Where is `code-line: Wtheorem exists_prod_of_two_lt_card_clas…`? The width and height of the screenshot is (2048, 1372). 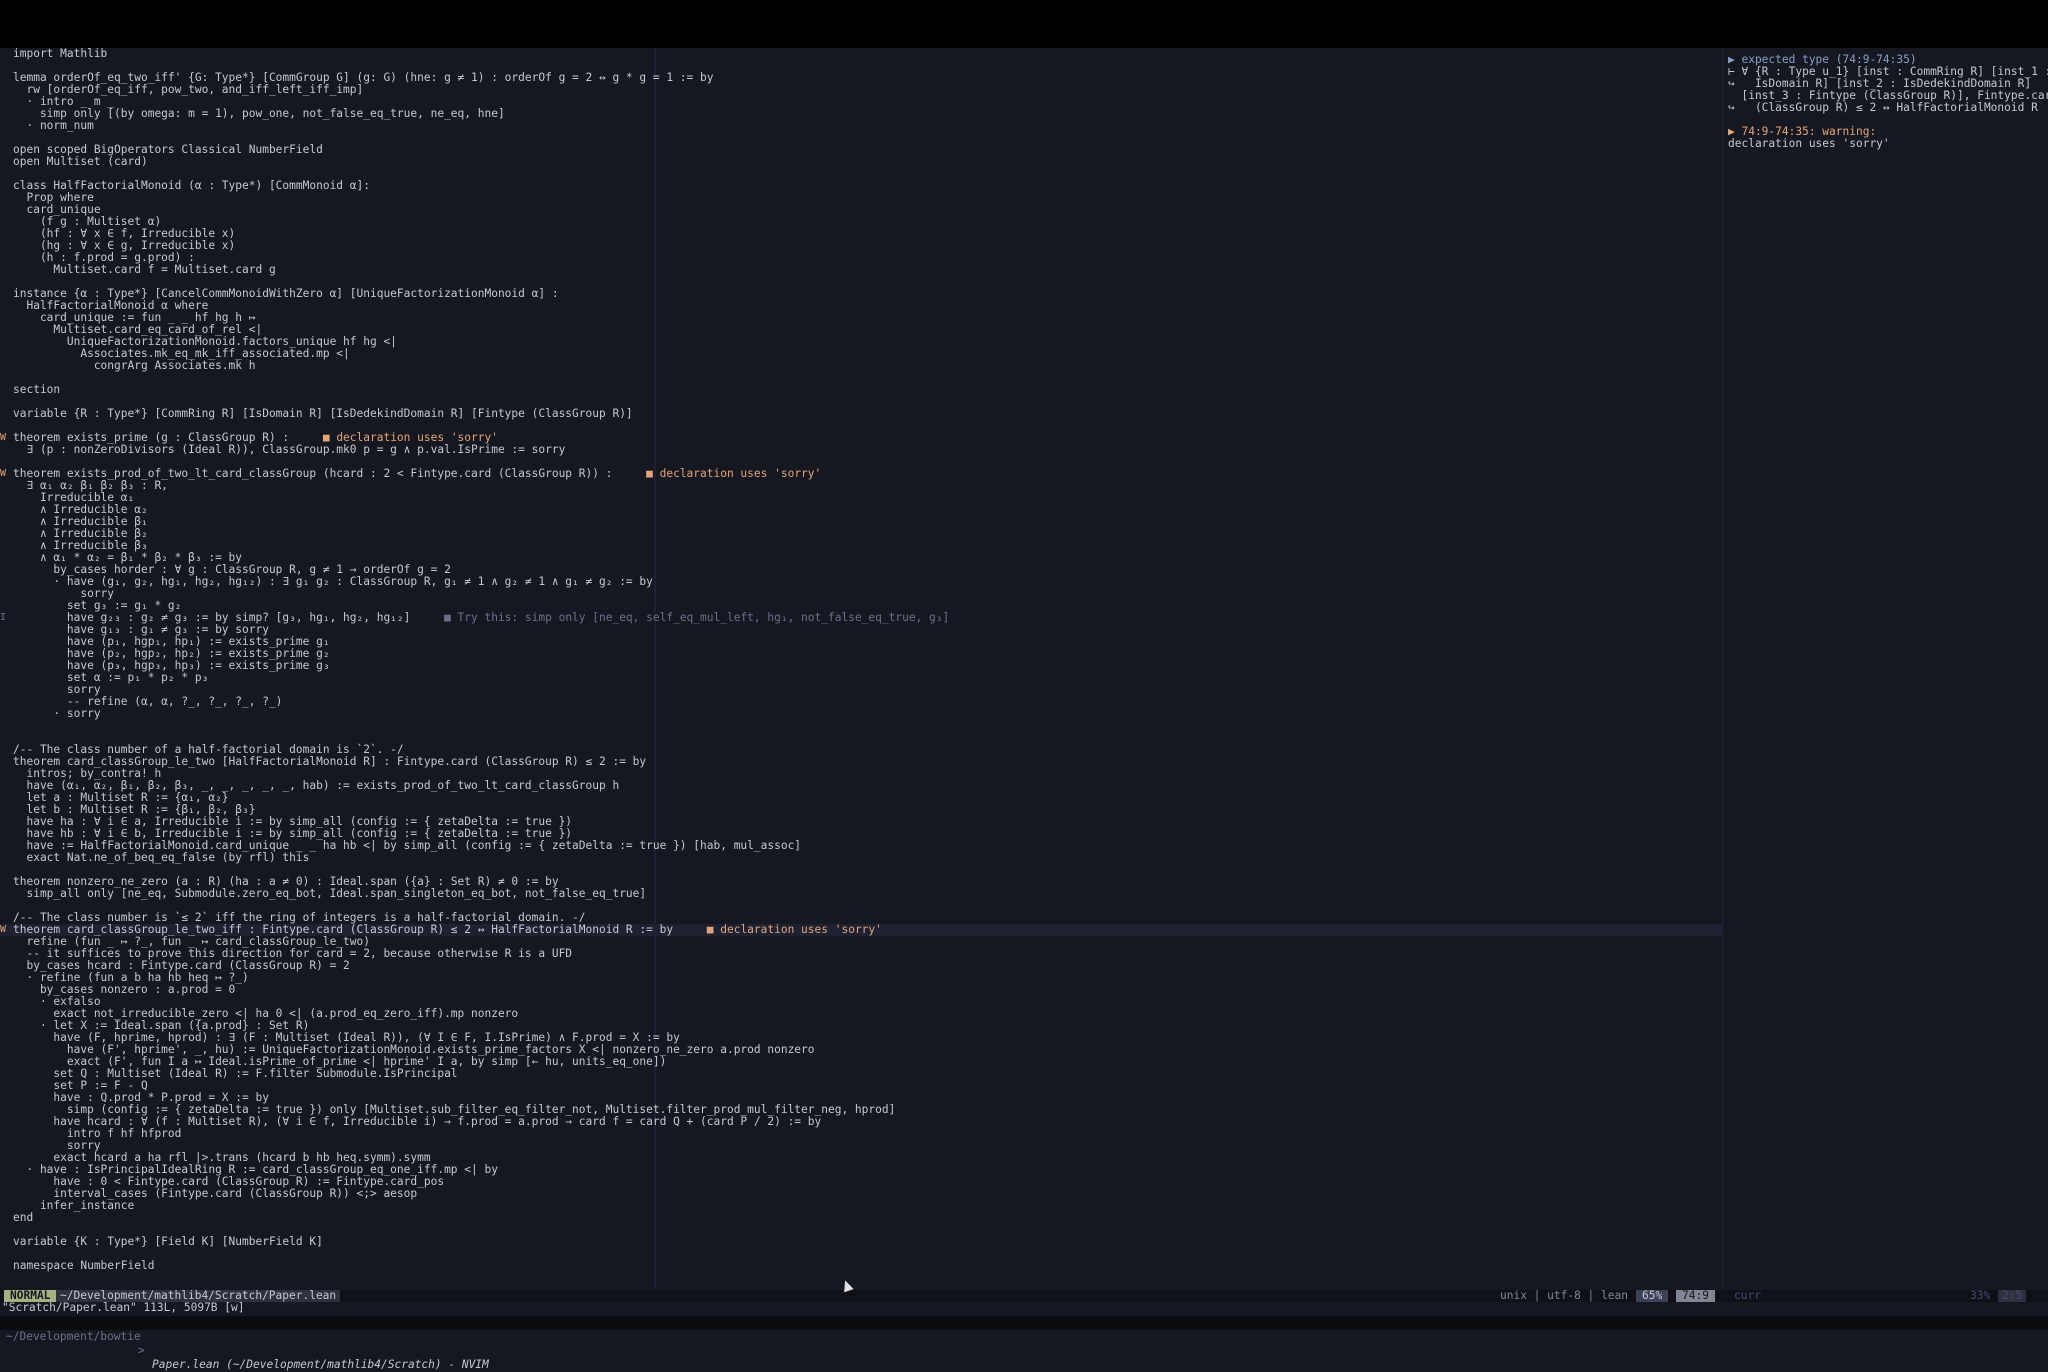 code-line: Wtheorem exists_prod_of_two_lt_card_clas… is located at coordinates (861, 474).